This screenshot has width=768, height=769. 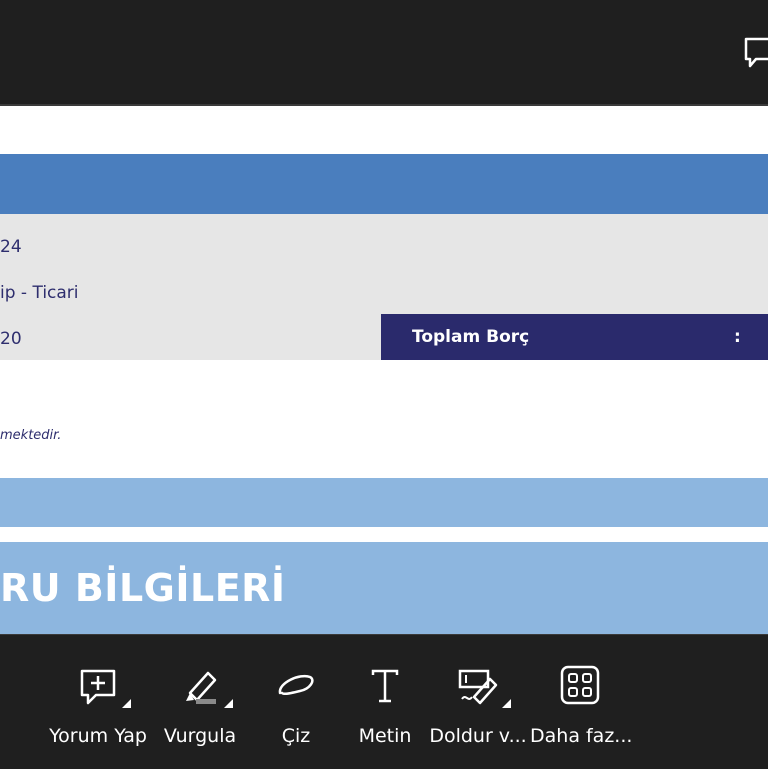 I want to click on footnote-text: mektedir., so click(x=31, y=435).